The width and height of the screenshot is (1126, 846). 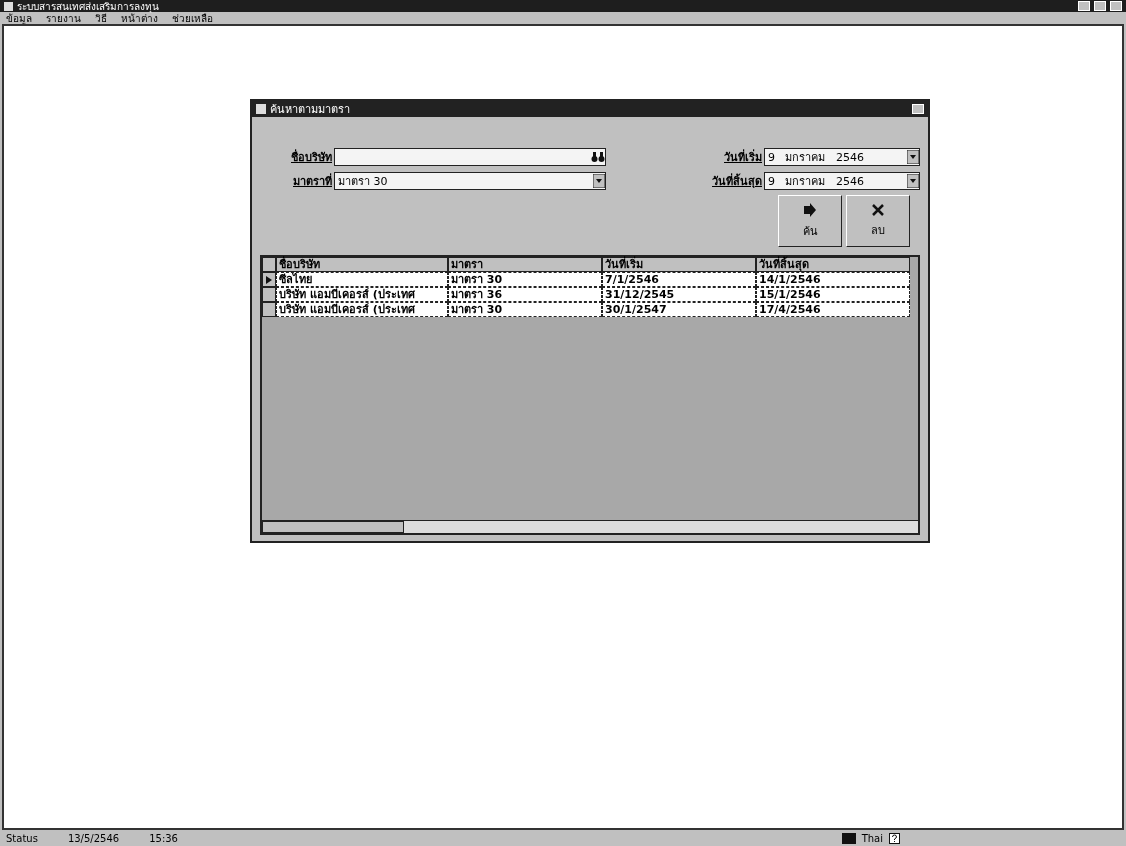 What do you see at coordinates (872, 838) in the screenshot?
I see `language-indicator: Thai` at bounding box center [872, 838].